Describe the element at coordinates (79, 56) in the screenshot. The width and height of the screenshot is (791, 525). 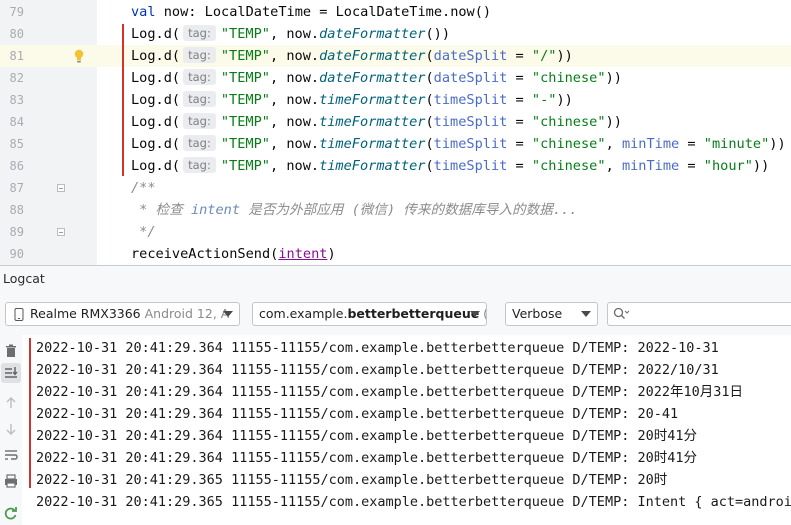
I see `lightbulb-icon` at that location.